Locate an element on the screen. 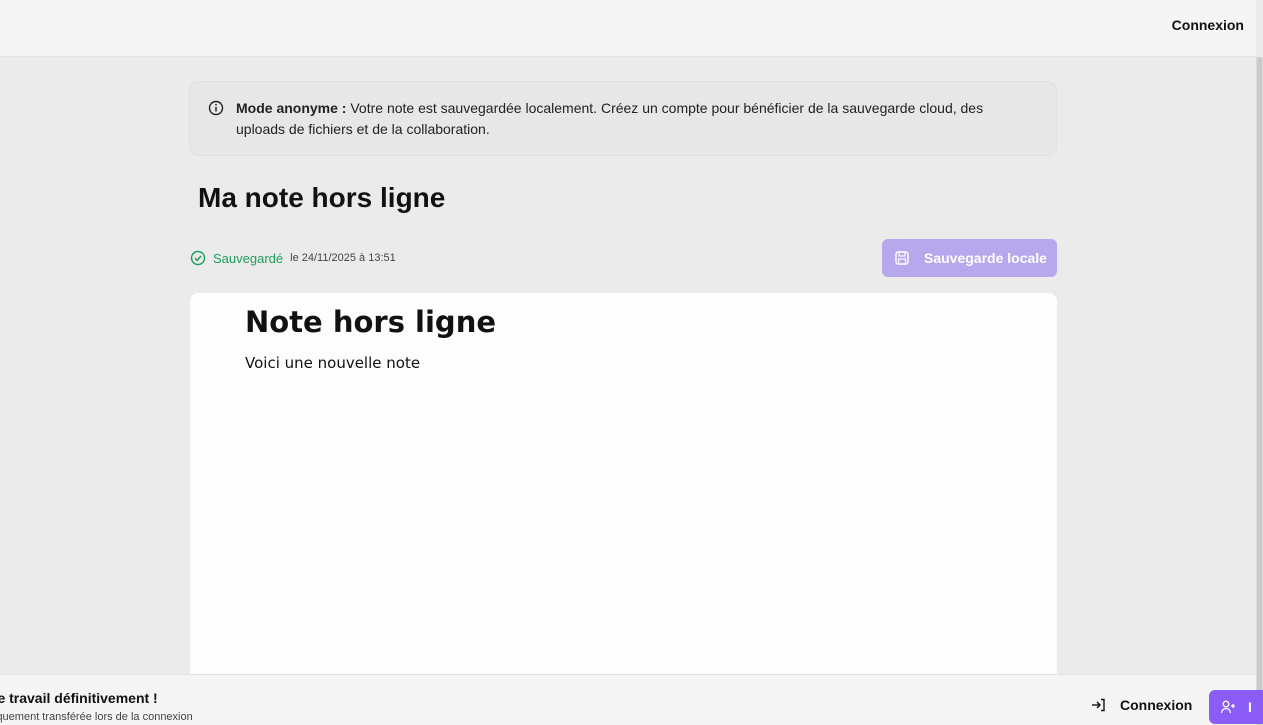  content-paragraph: Voici une nouvelle note is located at coordinates (332, 363).